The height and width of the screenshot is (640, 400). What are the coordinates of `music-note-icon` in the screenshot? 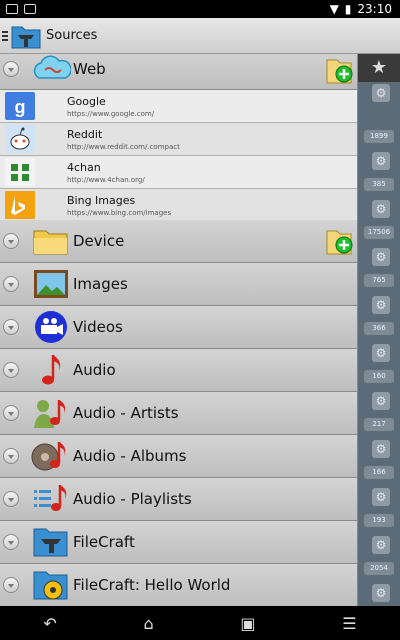 It's located at (51, 370).